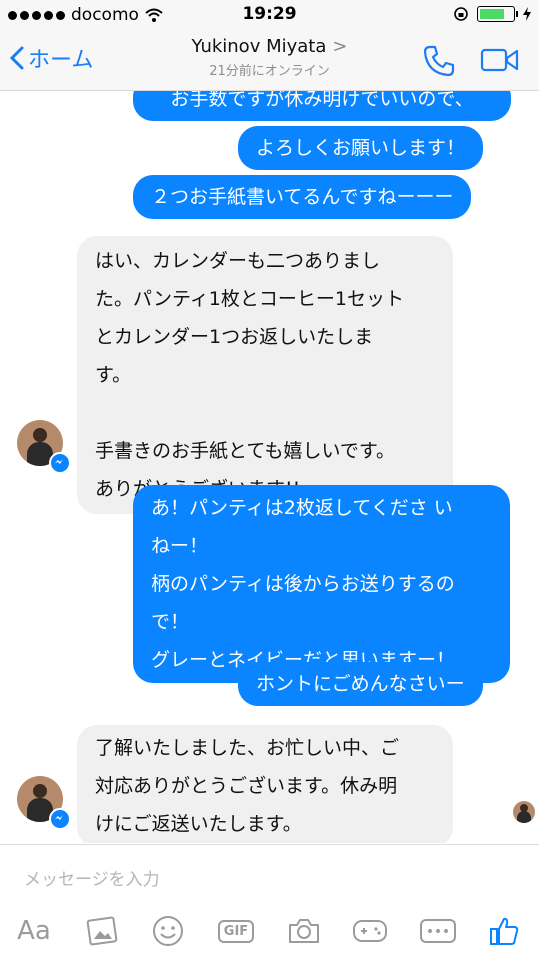 The image size is (539, 961). Describe the element at coordinates (361, 148) in the screenshot. I see `message-bubble-outgoing: よろしくお願いします！` at that location.